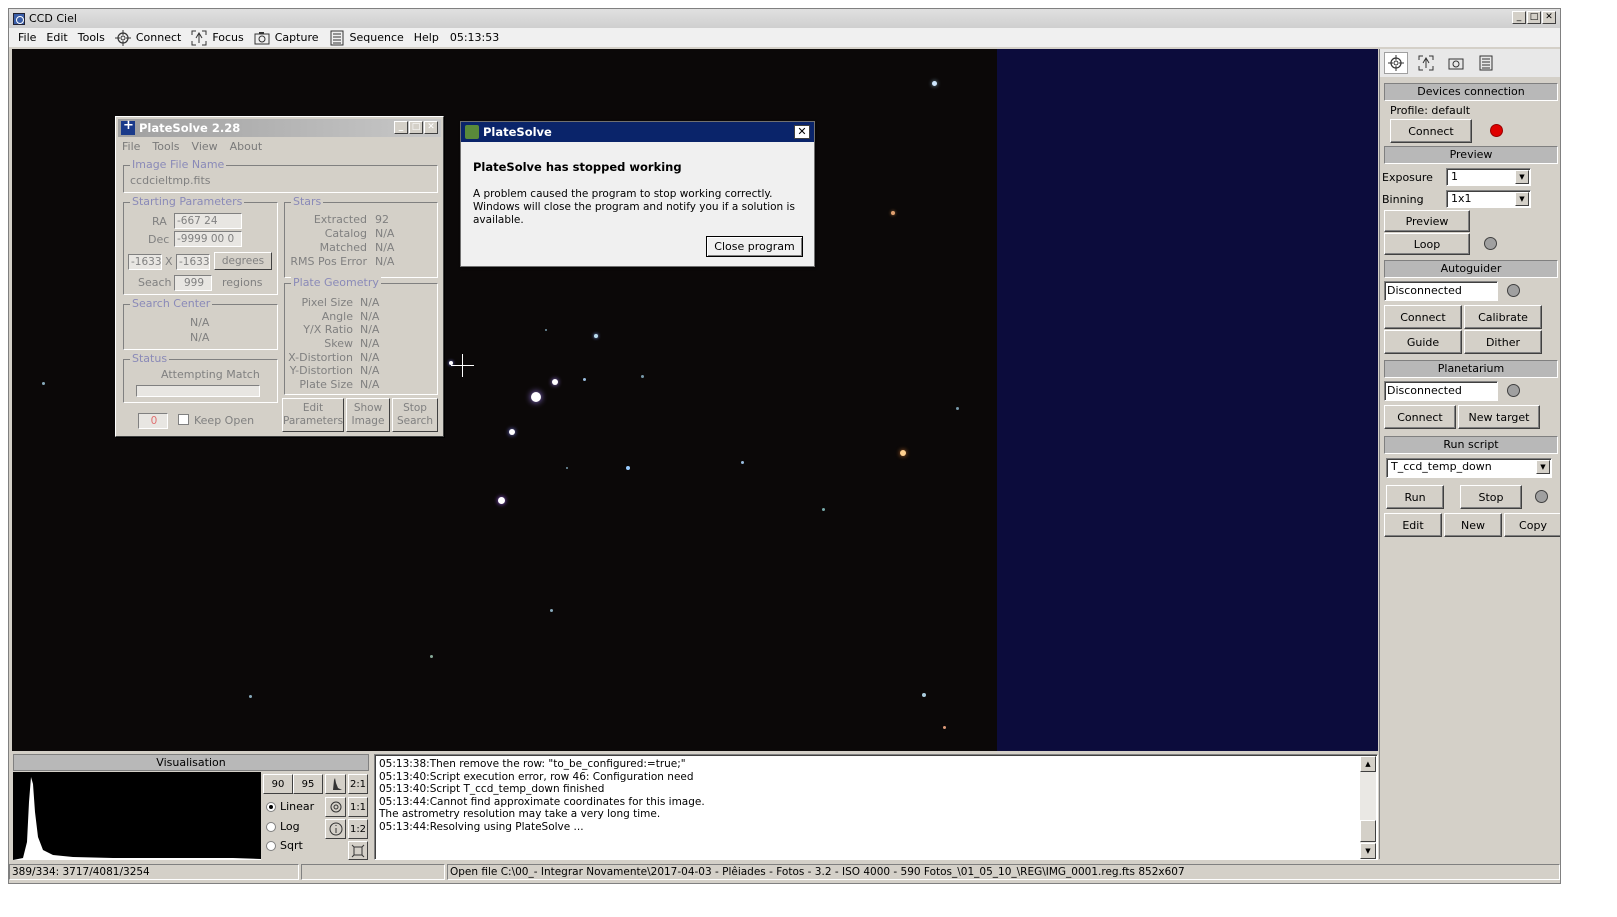 This screenshot has width=1617, height=917. Describe the element at coordinates (1426, 63) in the screenshot. I see `tab-focus` at that location.